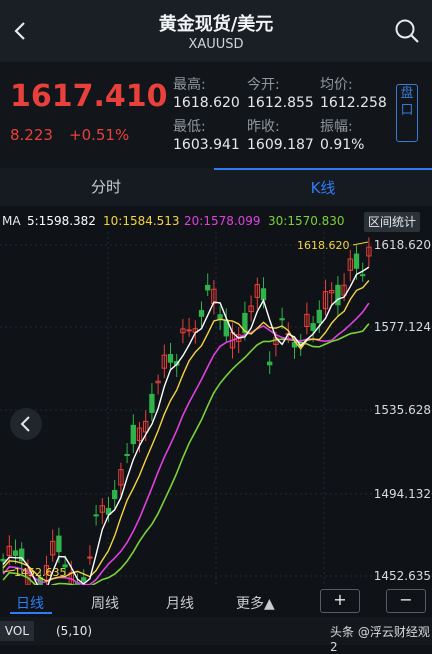 The height and width of the screenshot is (654, 432). I want to click on symbol-code: XAUUSD, so click(216, 44).